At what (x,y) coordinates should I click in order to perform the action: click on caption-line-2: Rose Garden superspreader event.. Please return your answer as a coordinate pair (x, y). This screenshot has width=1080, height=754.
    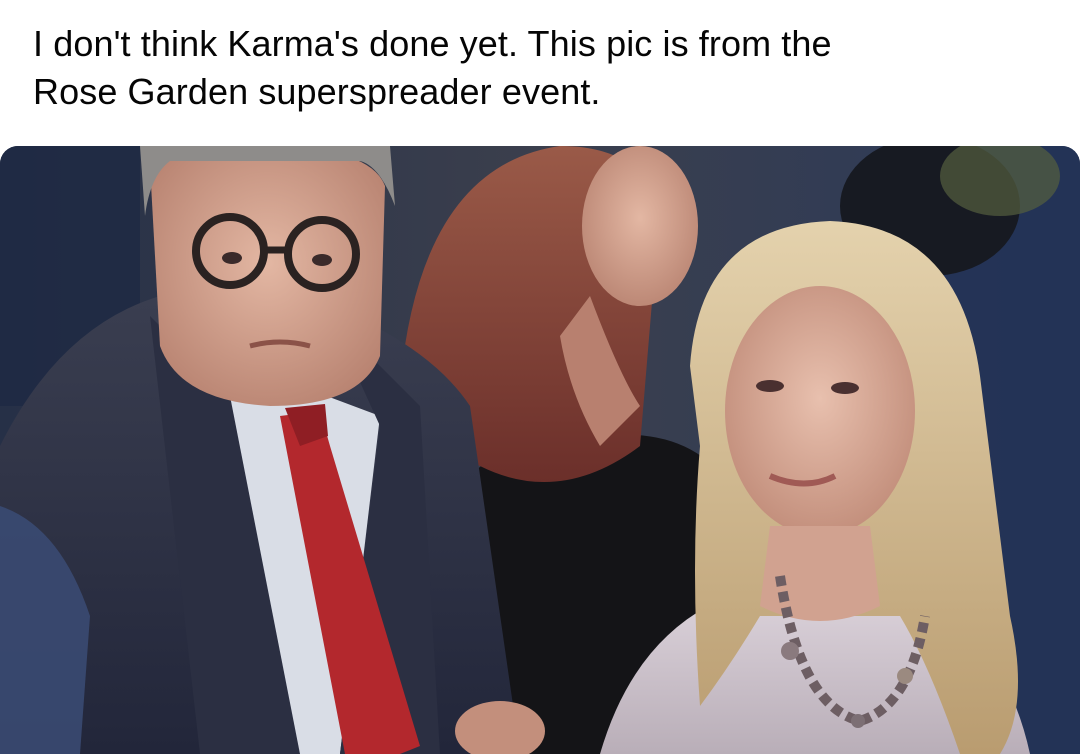
    Looking at the image, I should click on (317, 91).